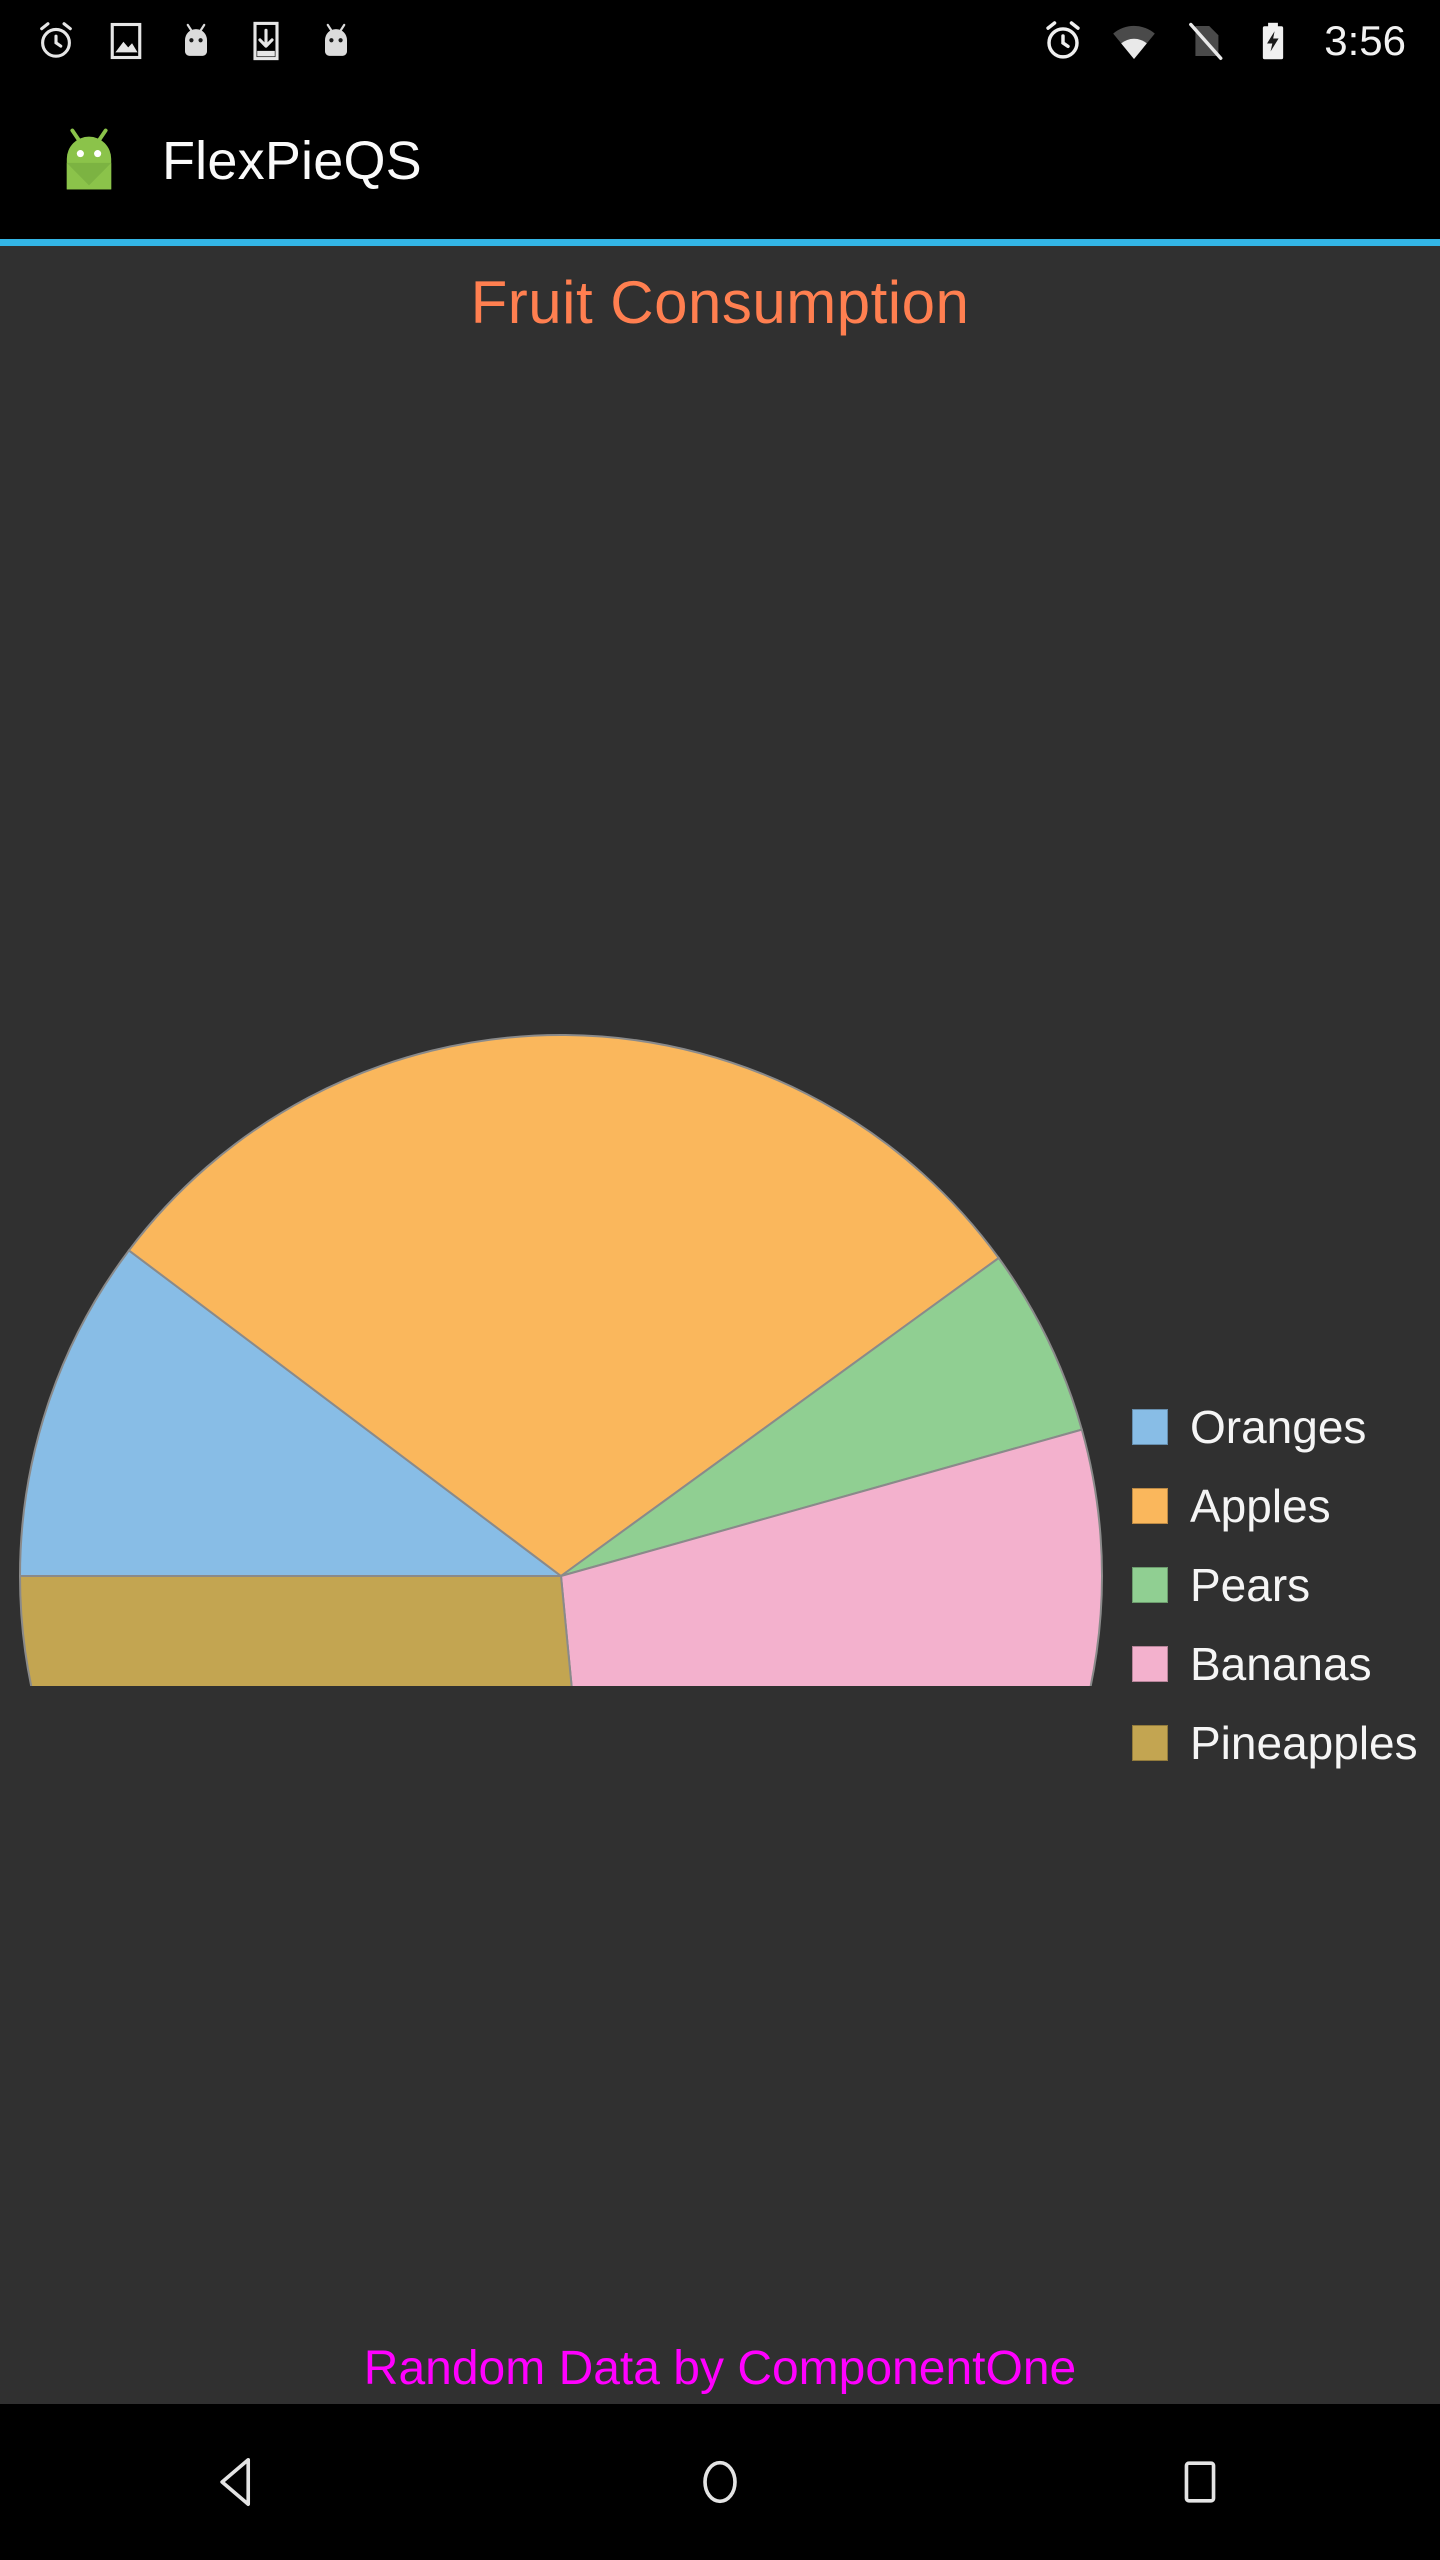 Image resolution: width=1440 pixels, height=2560 pixels. I want to click on chart-legend: Oranges Apples Pears Bananas Pineapples, so click(1275, 1584).